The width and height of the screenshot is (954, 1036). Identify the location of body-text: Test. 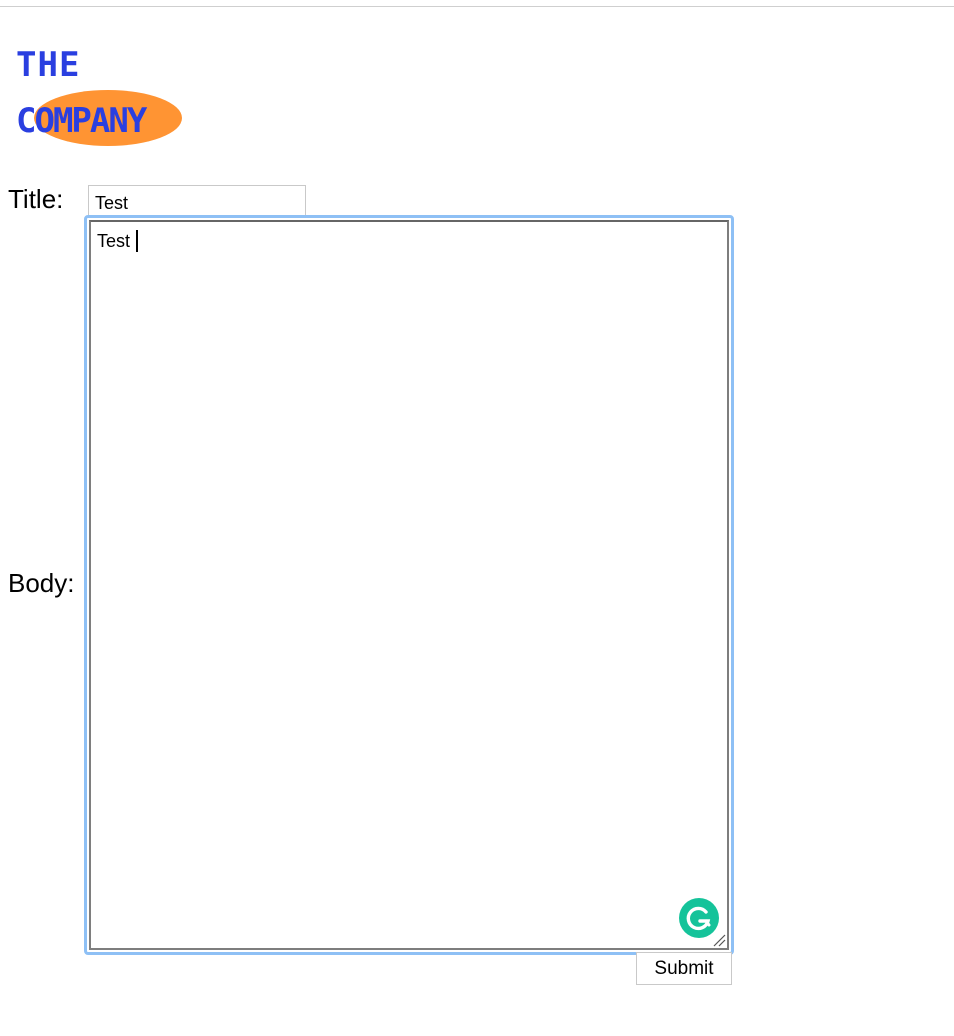
(114, 241).